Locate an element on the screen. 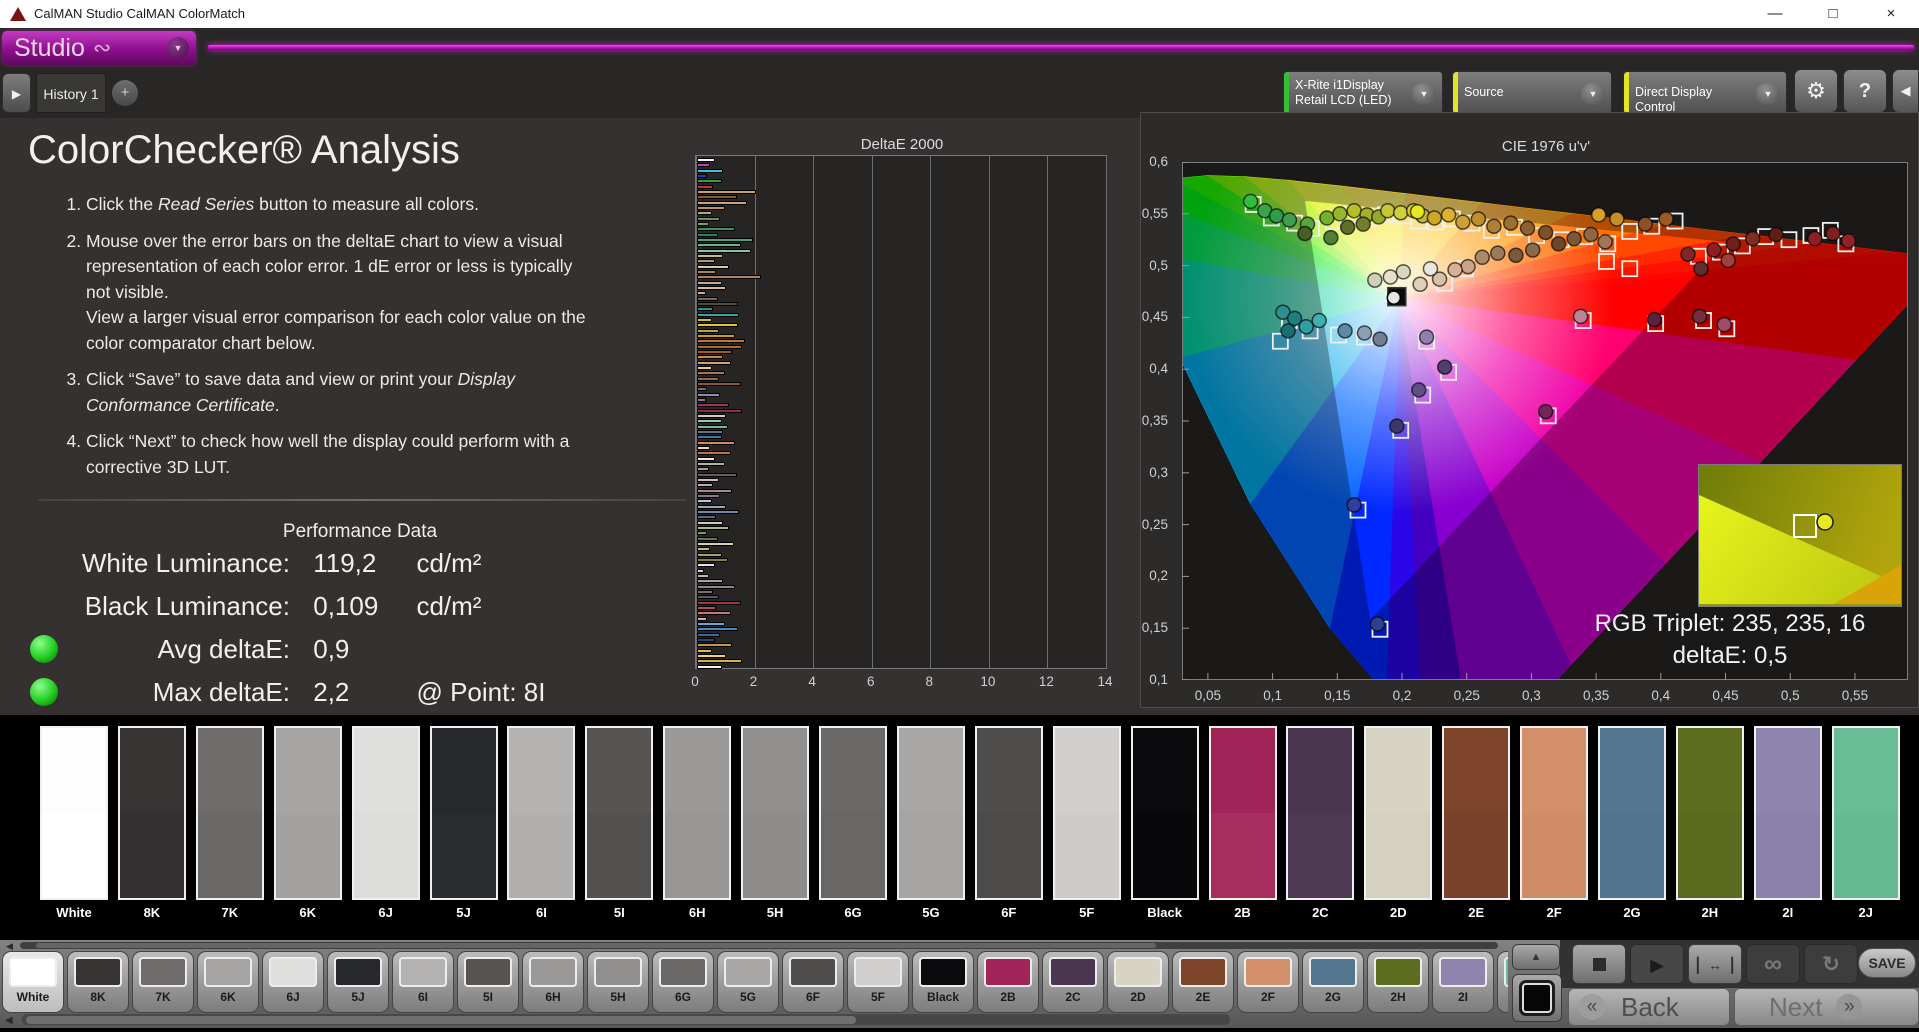  help-button: ? is located at coordinates (1865, 91).